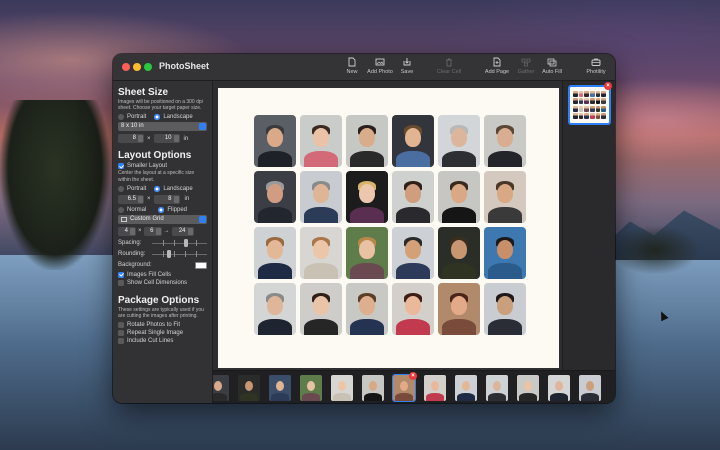  I want to click on smaller-layout-checkbox, so click(121, 166).